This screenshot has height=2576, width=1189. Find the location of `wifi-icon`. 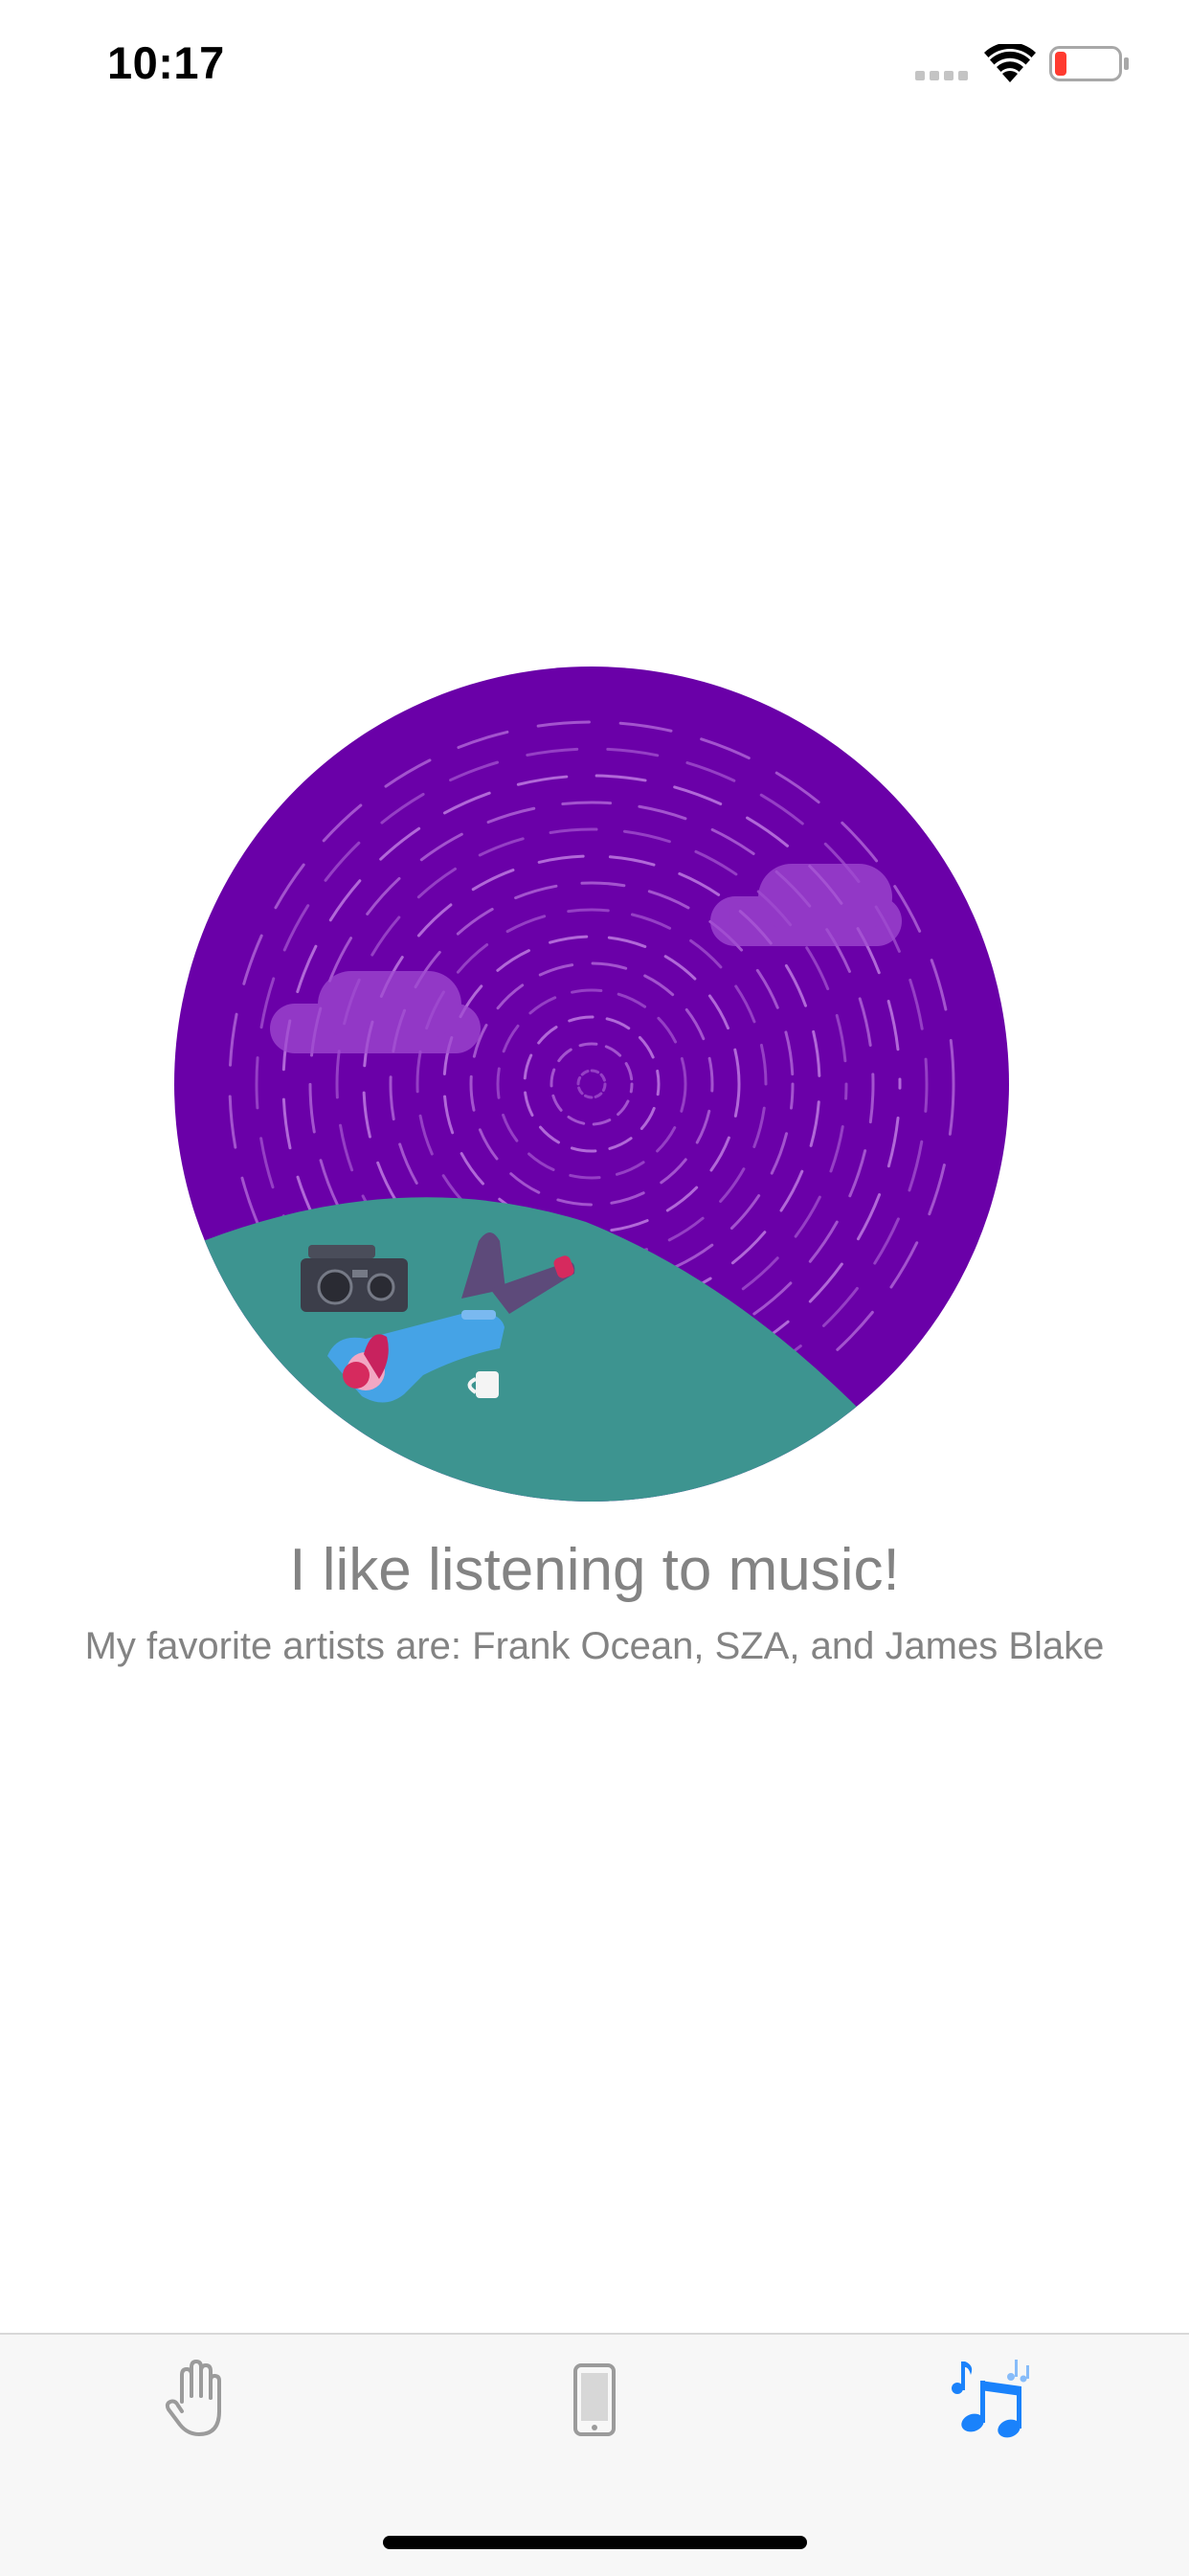

wifi-icon is located at coordinates (1010, 63).